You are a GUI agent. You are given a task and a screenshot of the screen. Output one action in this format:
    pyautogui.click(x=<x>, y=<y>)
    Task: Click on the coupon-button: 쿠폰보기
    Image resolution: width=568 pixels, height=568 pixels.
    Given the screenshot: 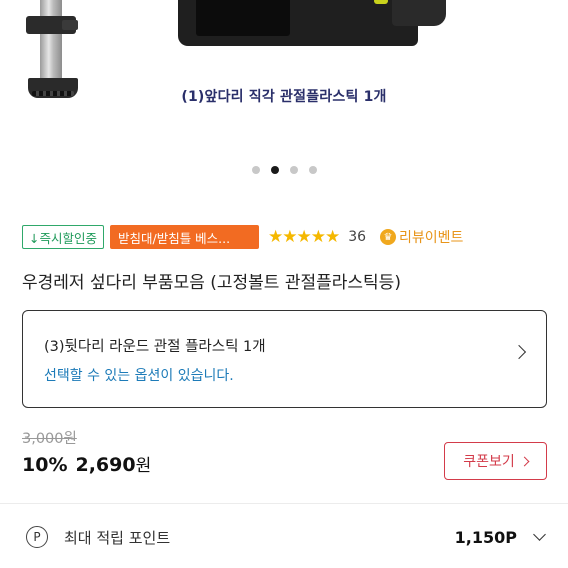 What is the action you would take?
    pyautogui.click(x=495, y=461)
    